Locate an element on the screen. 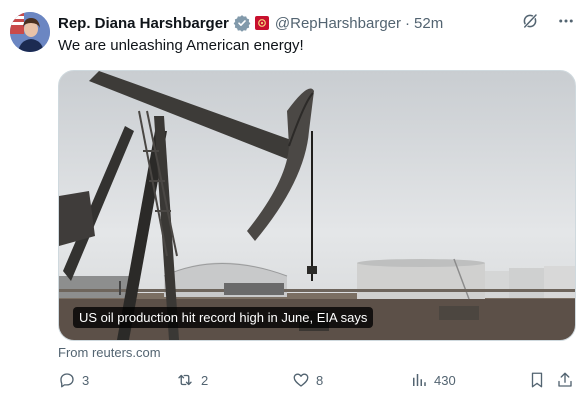 This screenshot has width=587, height=402. house-seal-flag-icon is located at coordinates (261, 23).